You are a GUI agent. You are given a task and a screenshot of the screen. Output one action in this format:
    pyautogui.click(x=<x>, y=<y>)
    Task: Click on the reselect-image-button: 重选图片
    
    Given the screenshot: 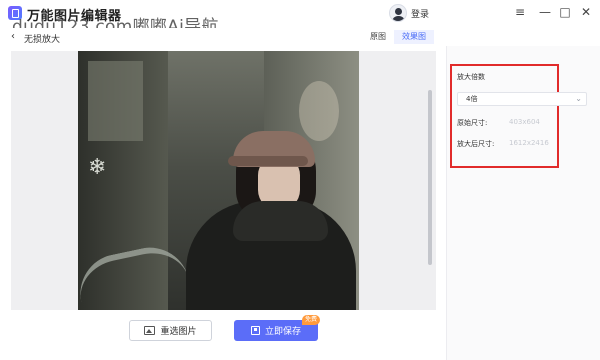 What is the action you would take?
    pyautogui.click(x=170, y=330)
    